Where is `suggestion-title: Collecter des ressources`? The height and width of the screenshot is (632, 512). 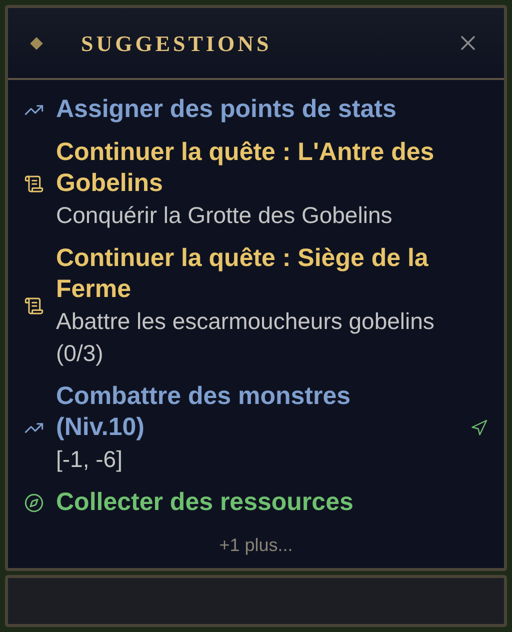 suggestion-title: Collecter des ressources is located at coordinates (266, 502).